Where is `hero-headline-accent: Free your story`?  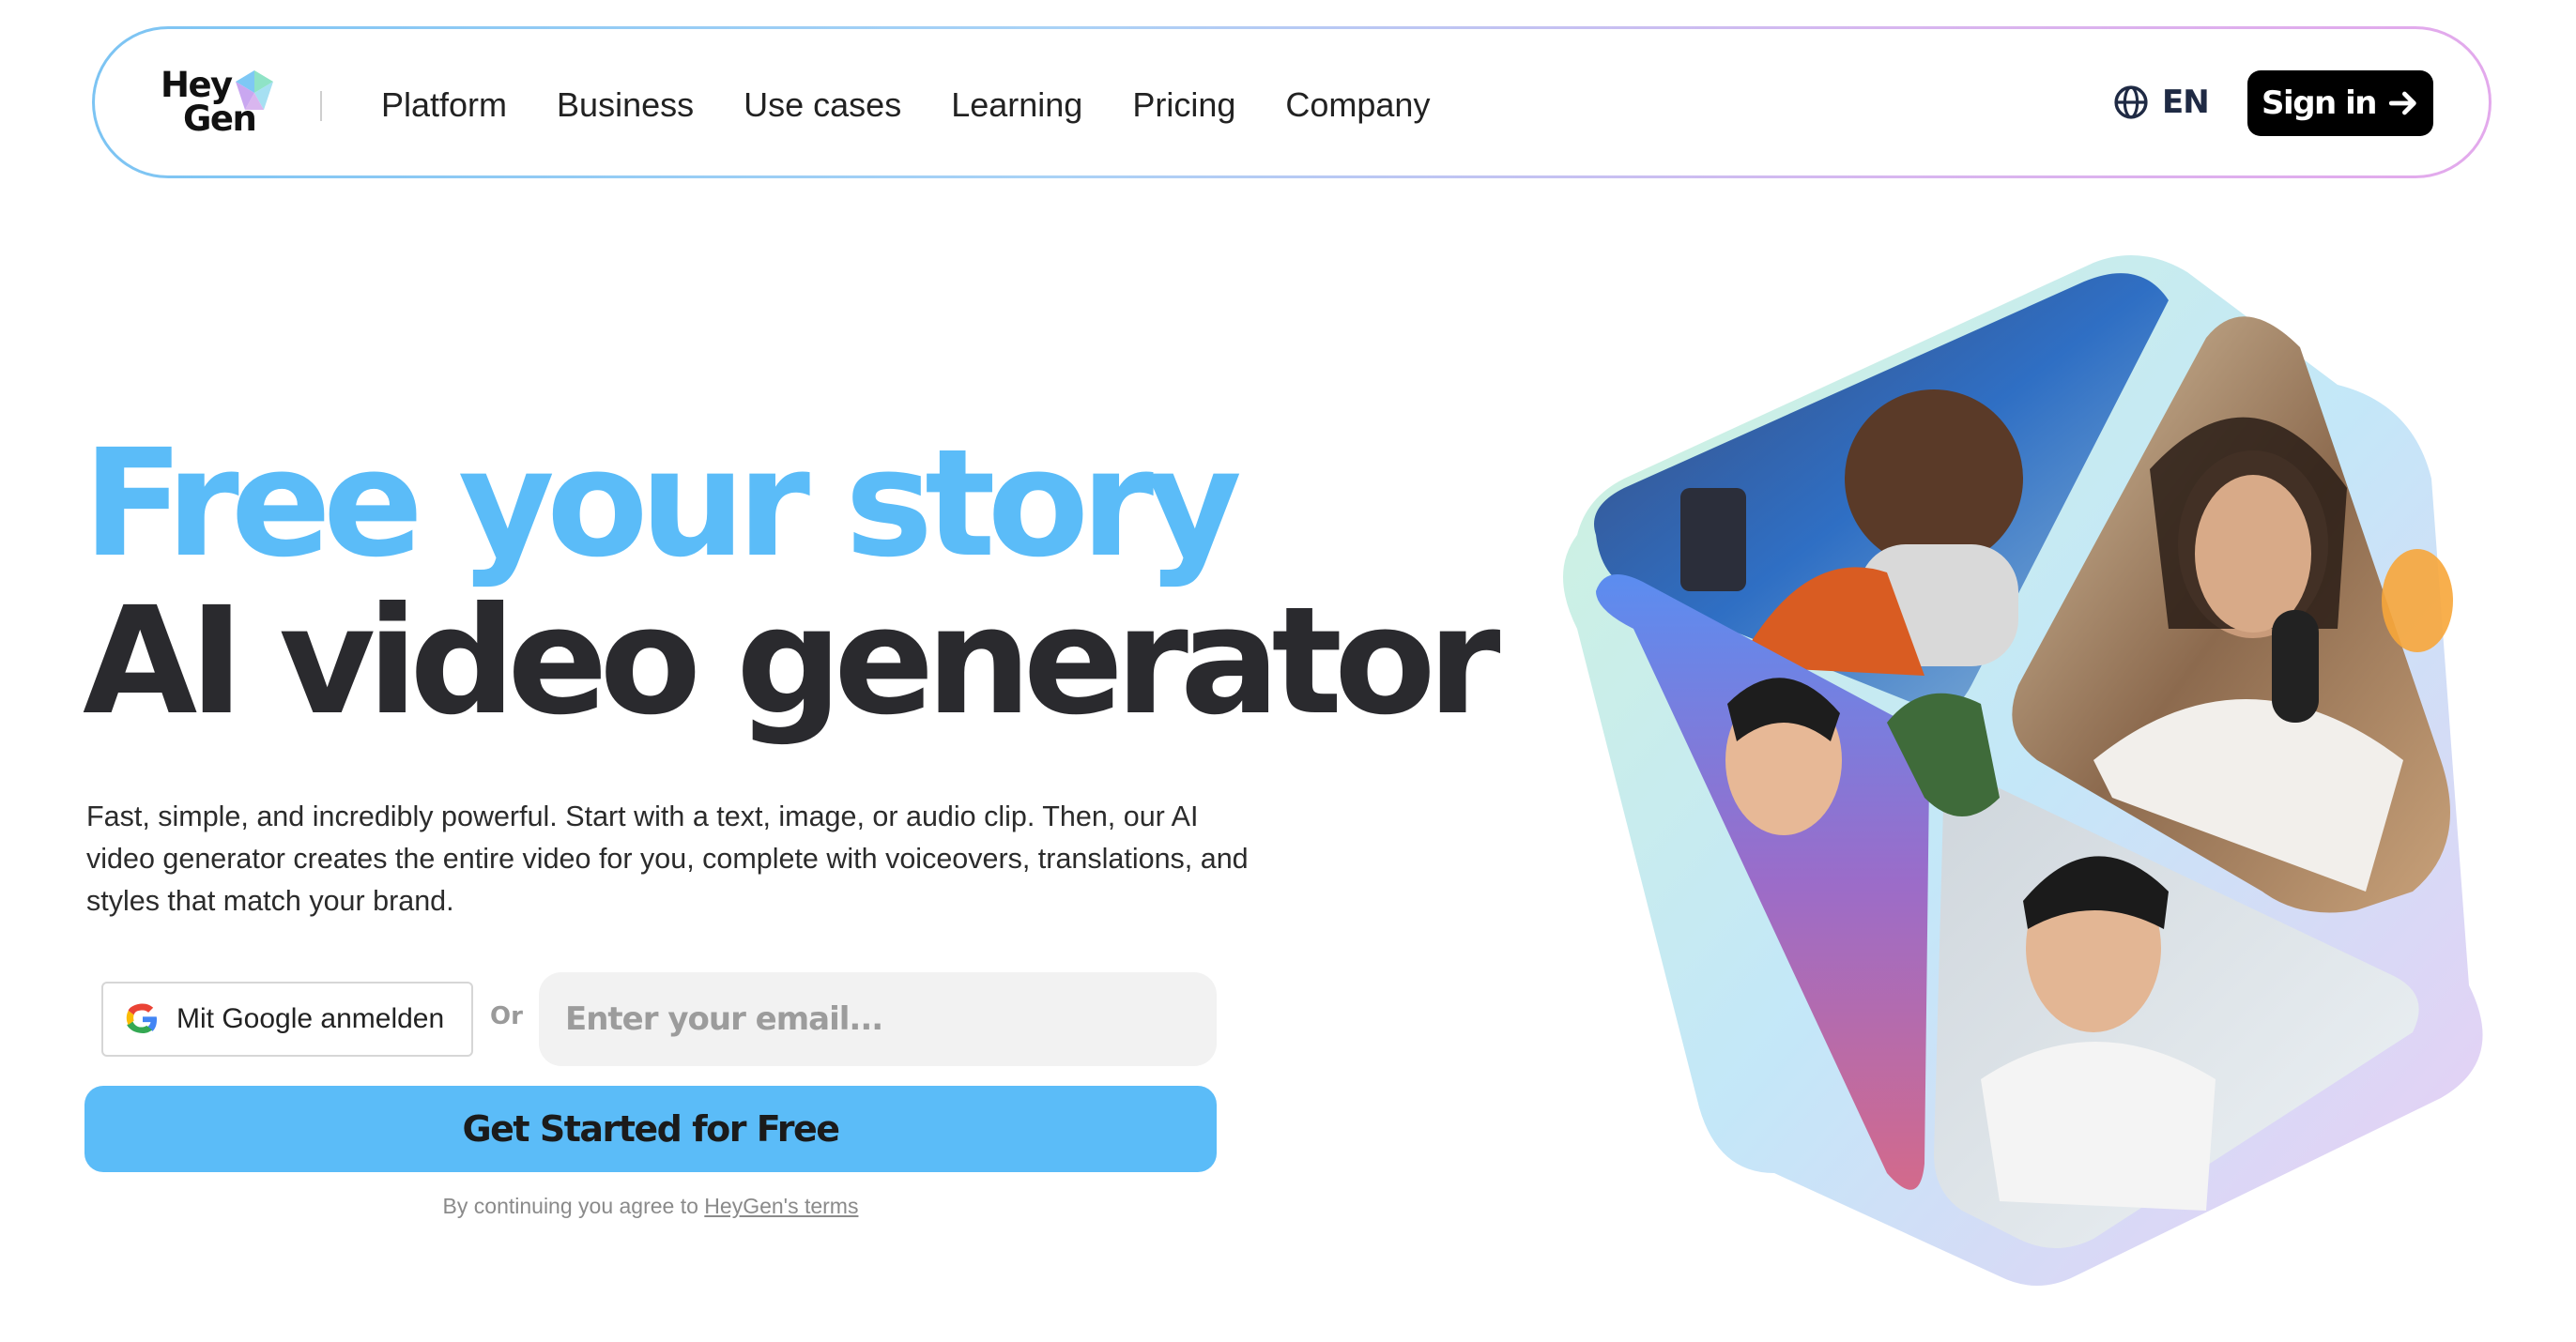 hero-headline-accent: Free your story is located at coordinates (663, 504).